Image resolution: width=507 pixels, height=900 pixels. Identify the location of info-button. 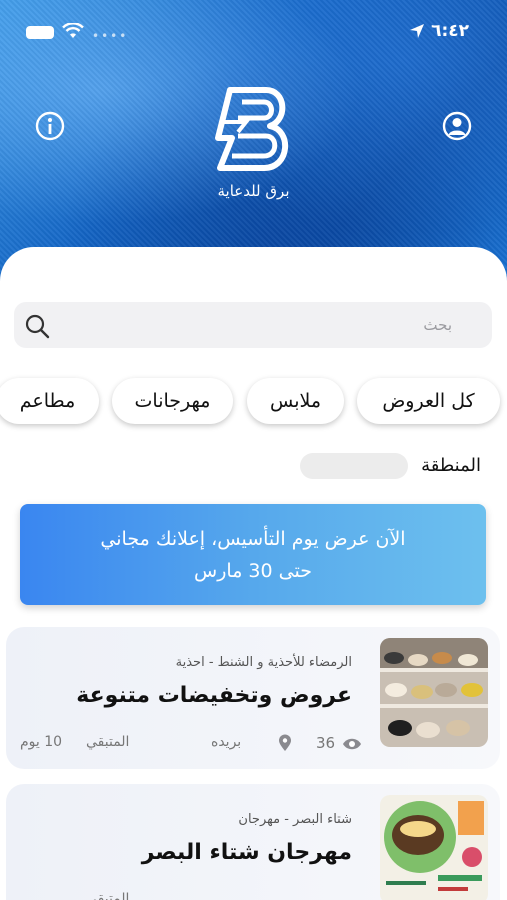
(50, 126).